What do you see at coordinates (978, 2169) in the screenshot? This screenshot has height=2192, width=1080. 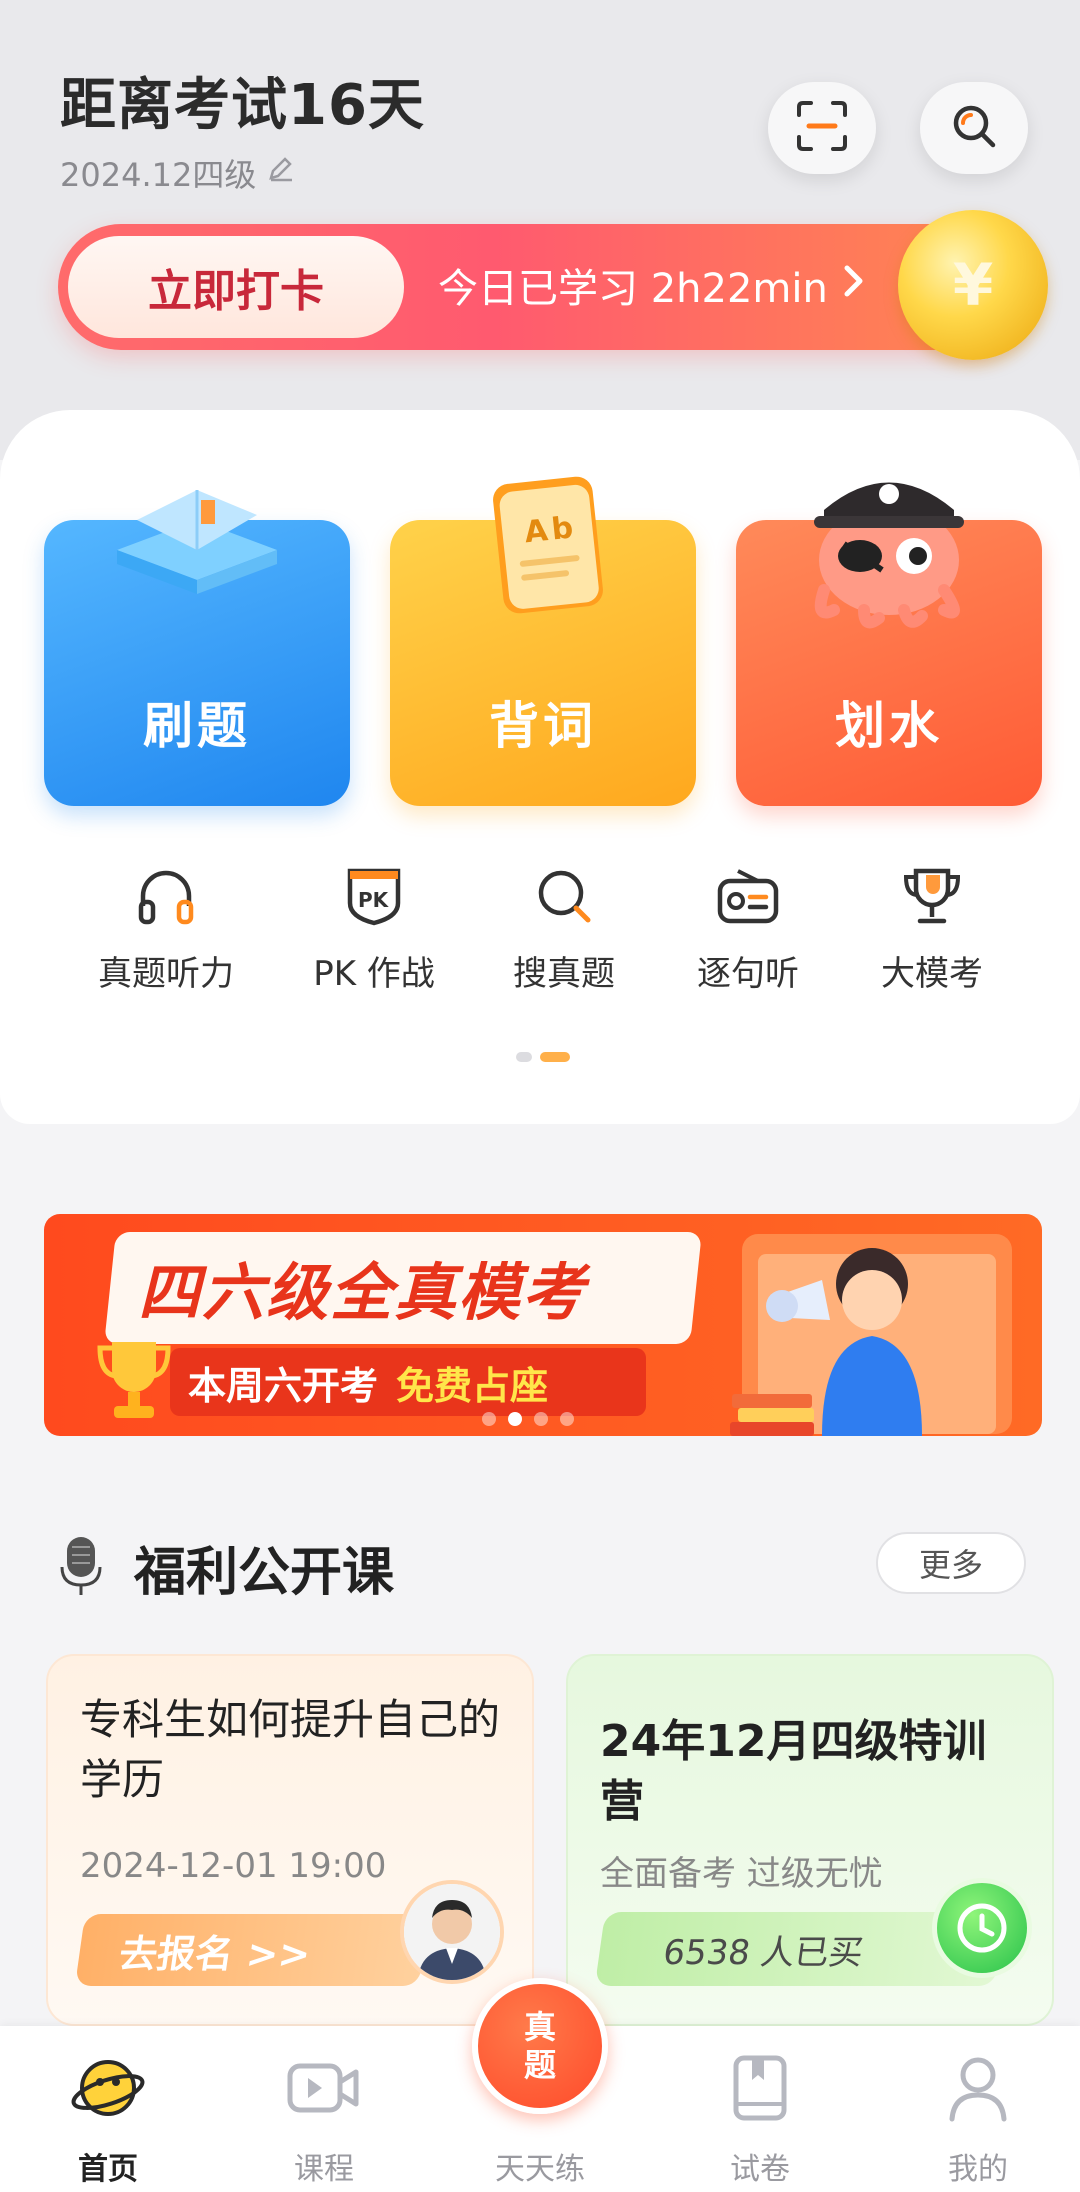 I see `tab-profile-label: 我的` at bounding box center [978, 2169].